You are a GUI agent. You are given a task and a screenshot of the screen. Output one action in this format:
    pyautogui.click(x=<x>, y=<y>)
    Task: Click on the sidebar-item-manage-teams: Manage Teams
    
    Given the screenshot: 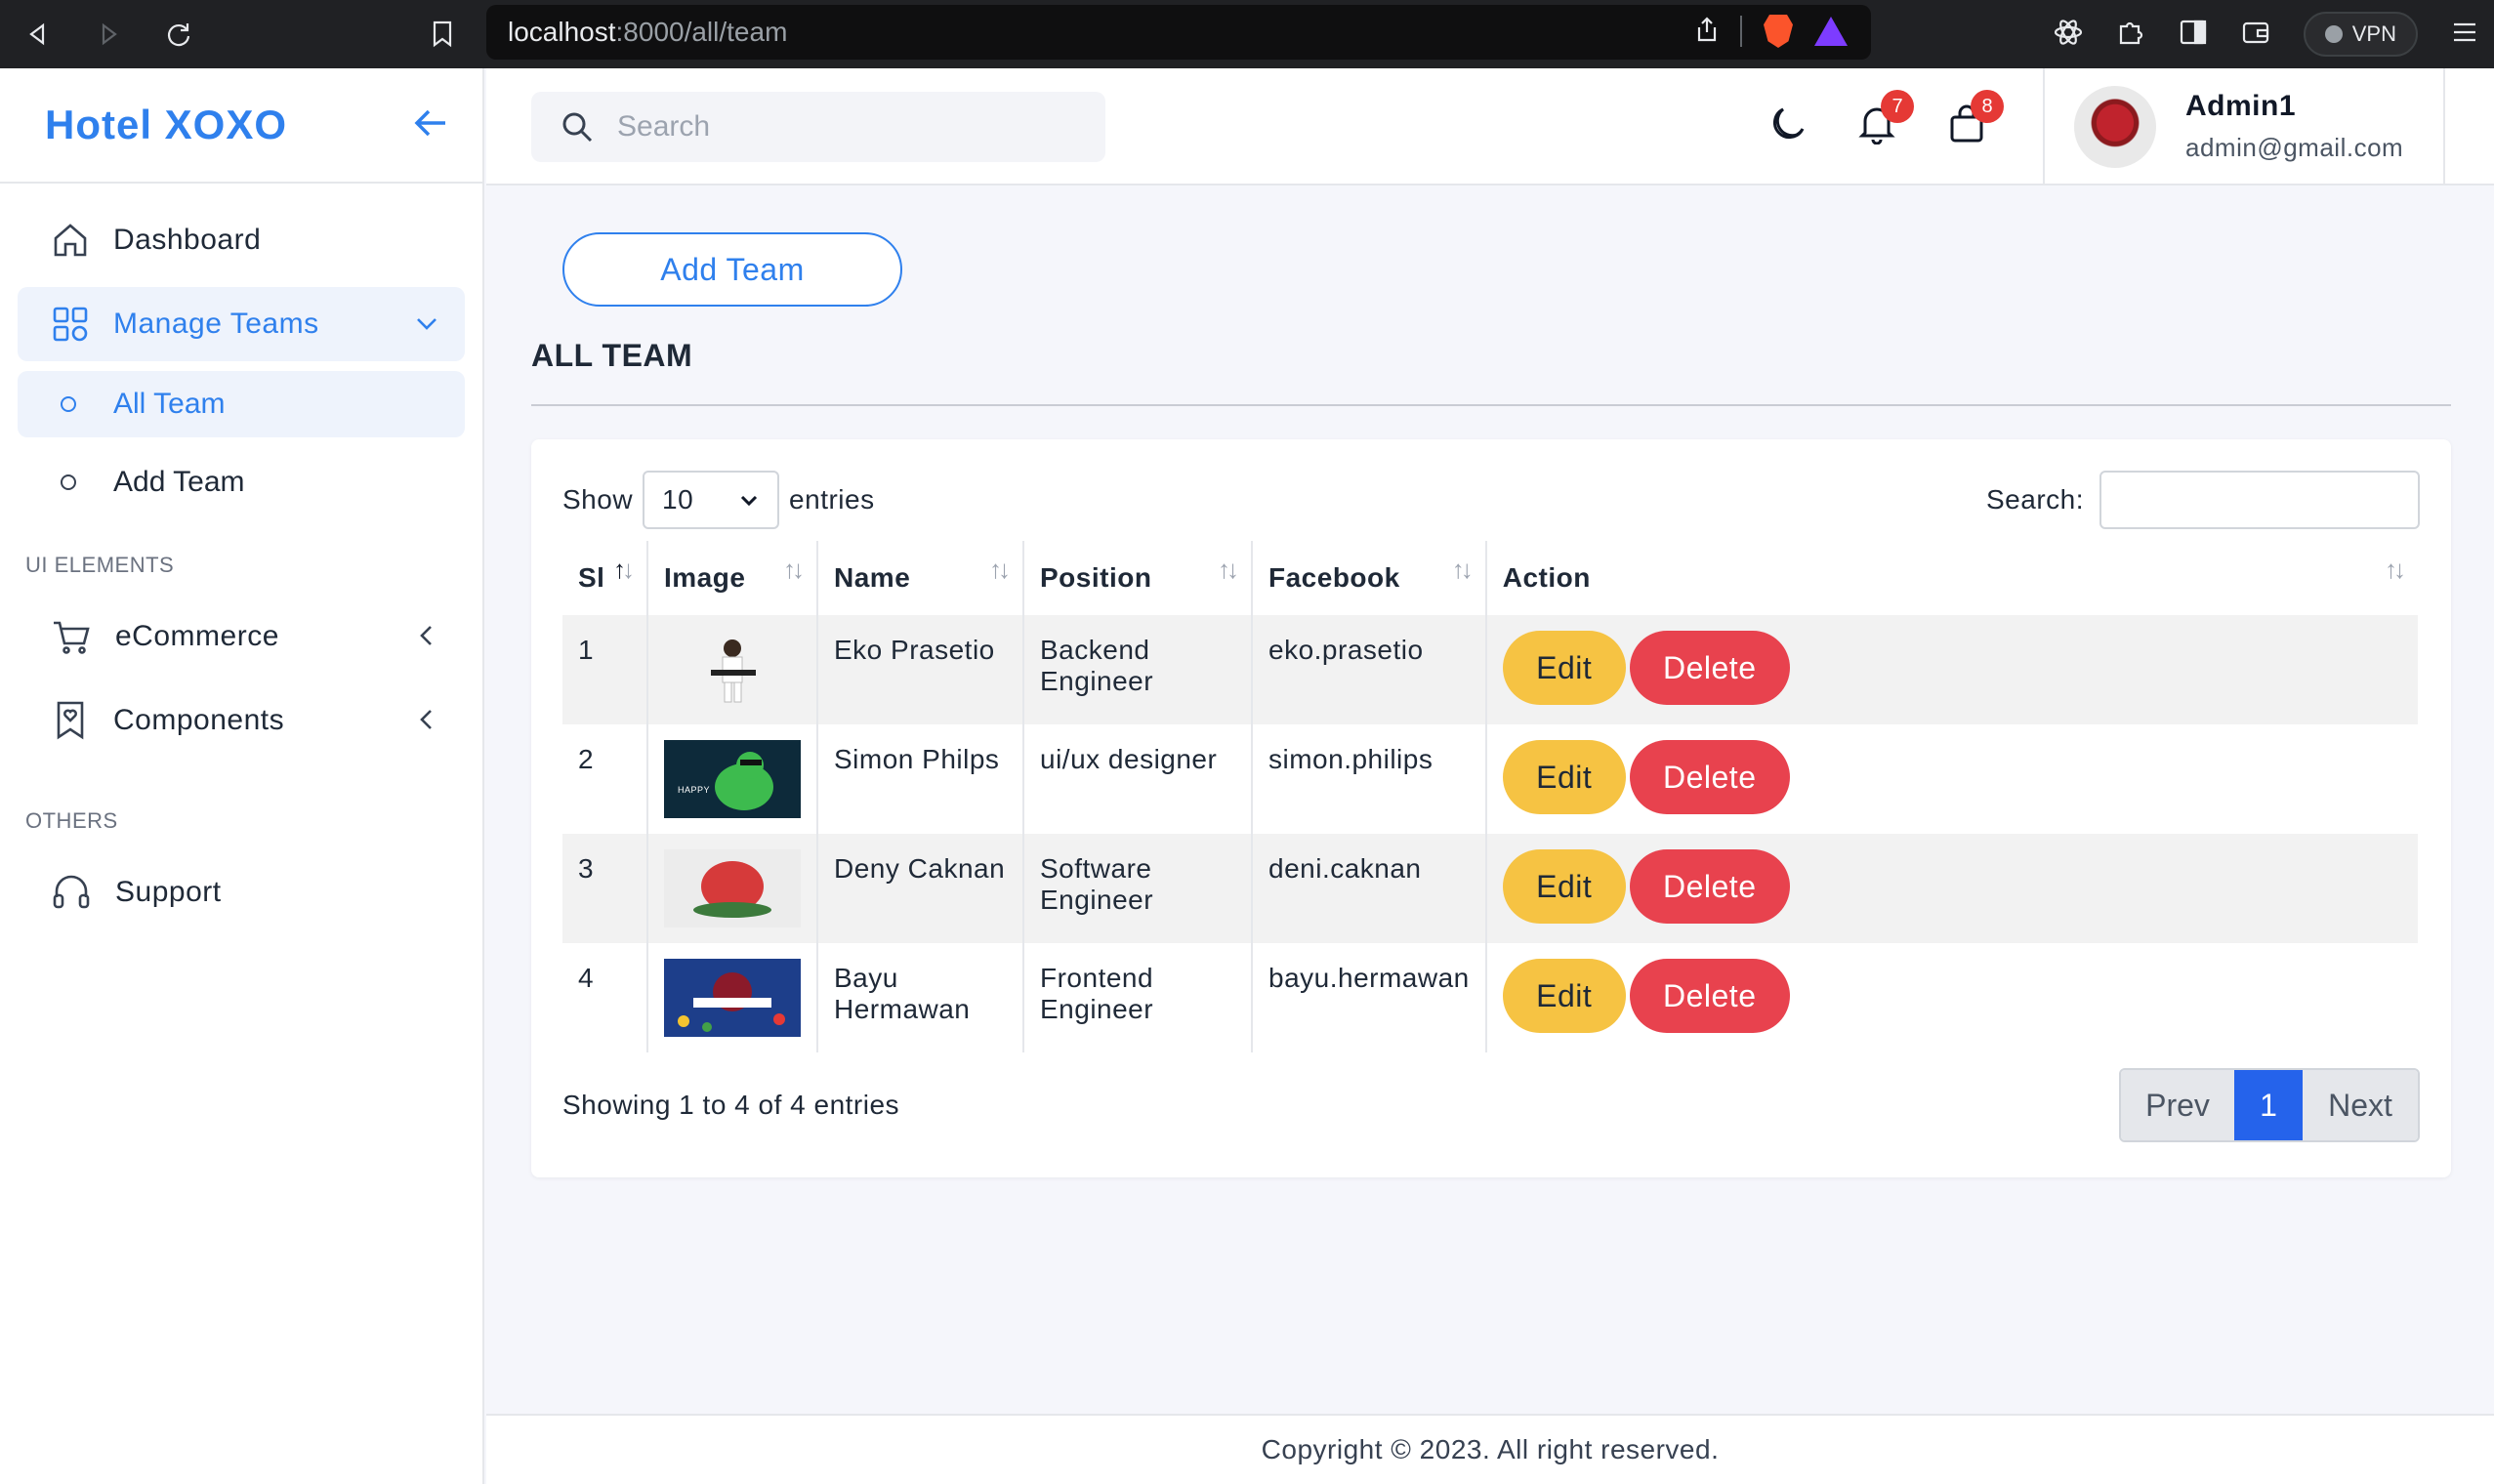 What is the action you would take?
    pyautogui.click(x=241, y=324)
    